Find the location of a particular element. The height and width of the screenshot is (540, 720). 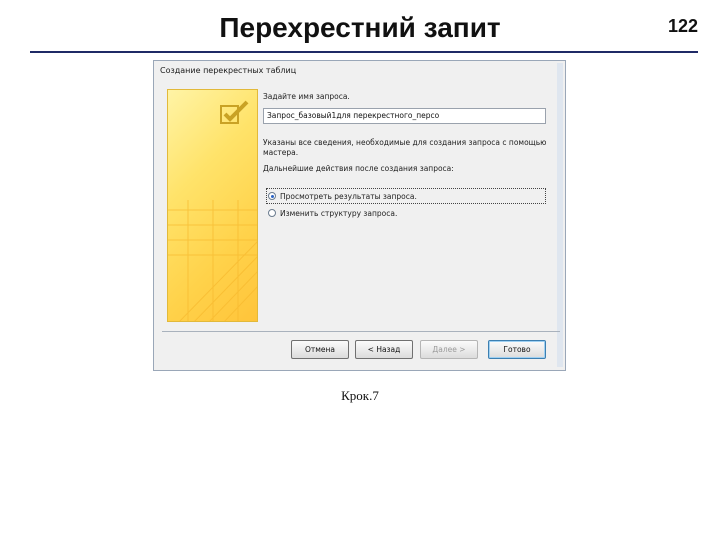

radio-view-results: Просмотреть результаты запроса. is located at coordinates (342, 196).